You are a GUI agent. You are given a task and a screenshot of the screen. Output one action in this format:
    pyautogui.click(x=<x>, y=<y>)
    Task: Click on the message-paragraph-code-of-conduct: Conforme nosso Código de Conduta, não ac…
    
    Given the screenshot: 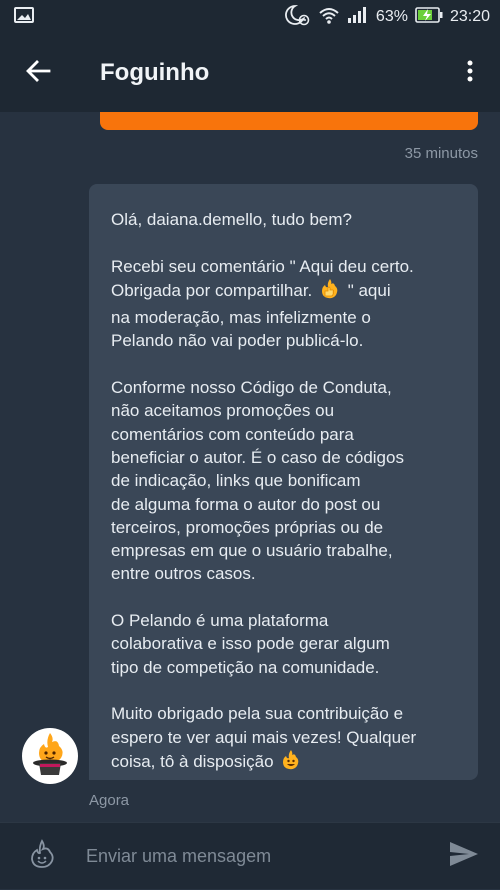 What is the action you would take?
    pyautogui.click(x=257, y=481)
    